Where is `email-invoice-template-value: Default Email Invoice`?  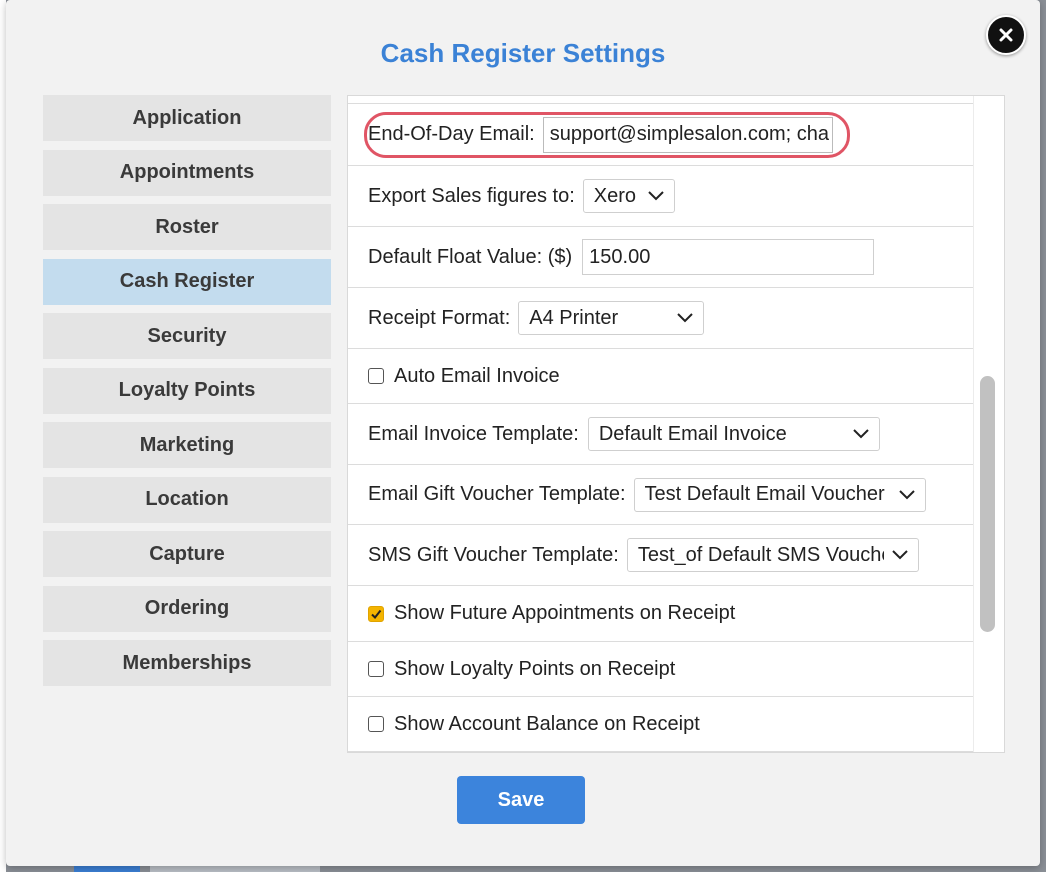
email-invoice-template-value: Default Email Invoice is located at coordinates (692, 433).